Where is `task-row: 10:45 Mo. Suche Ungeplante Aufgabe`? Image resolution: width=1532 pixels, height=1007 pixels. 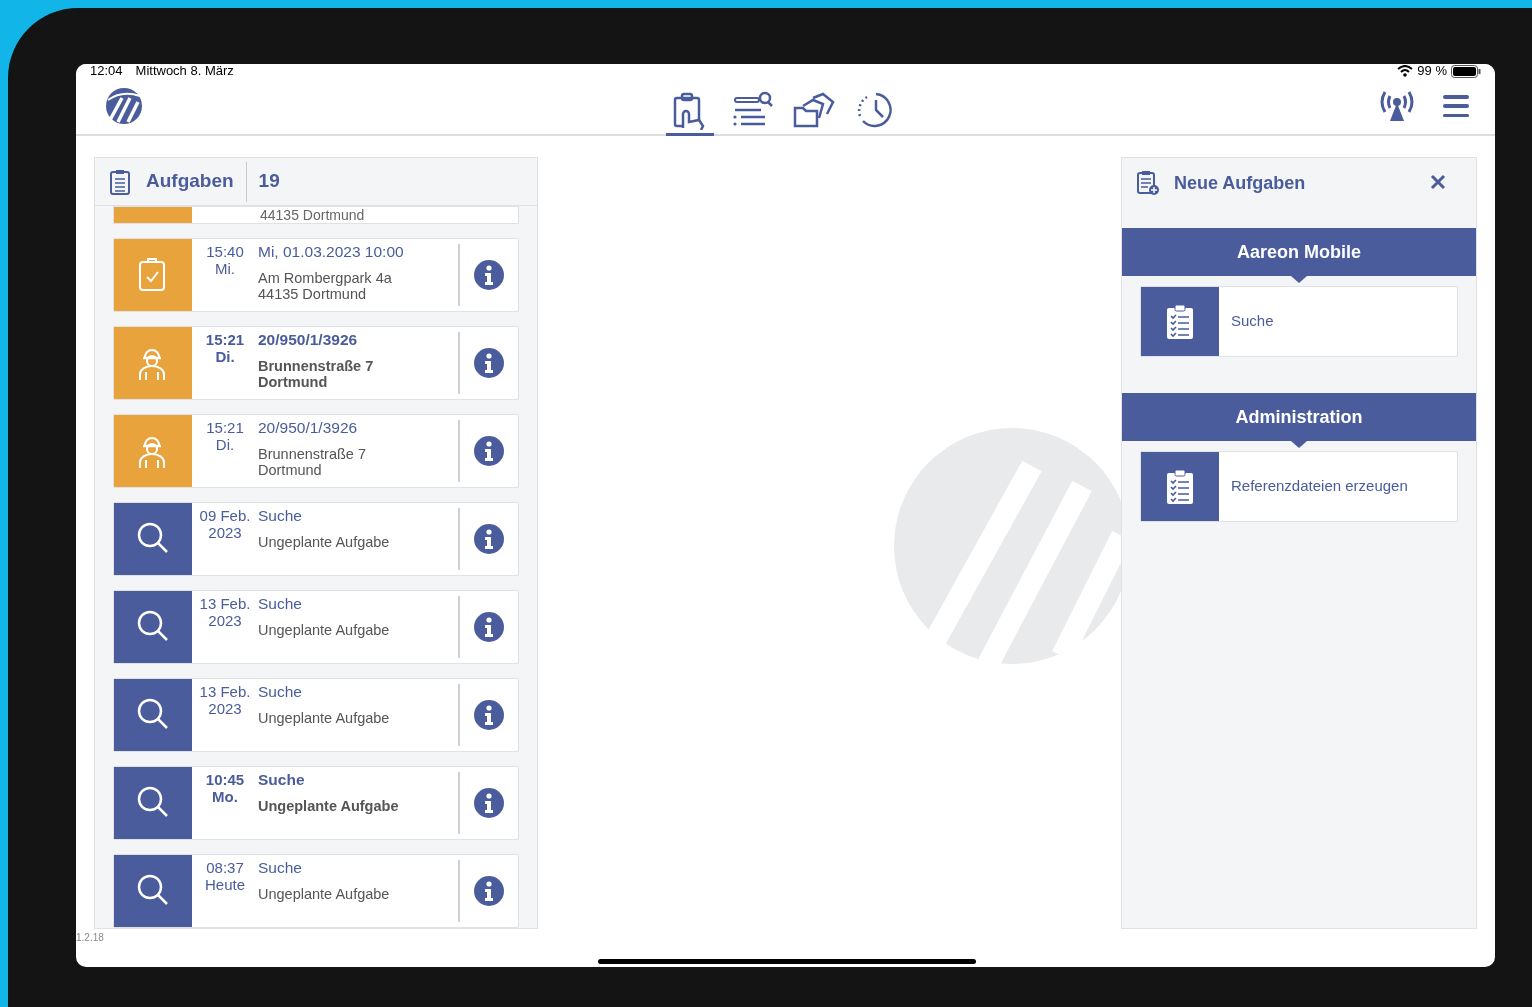 task-row: 10:45 Mo. Suche Ungeplante Aufgabe is located at coordinates (316, 803).